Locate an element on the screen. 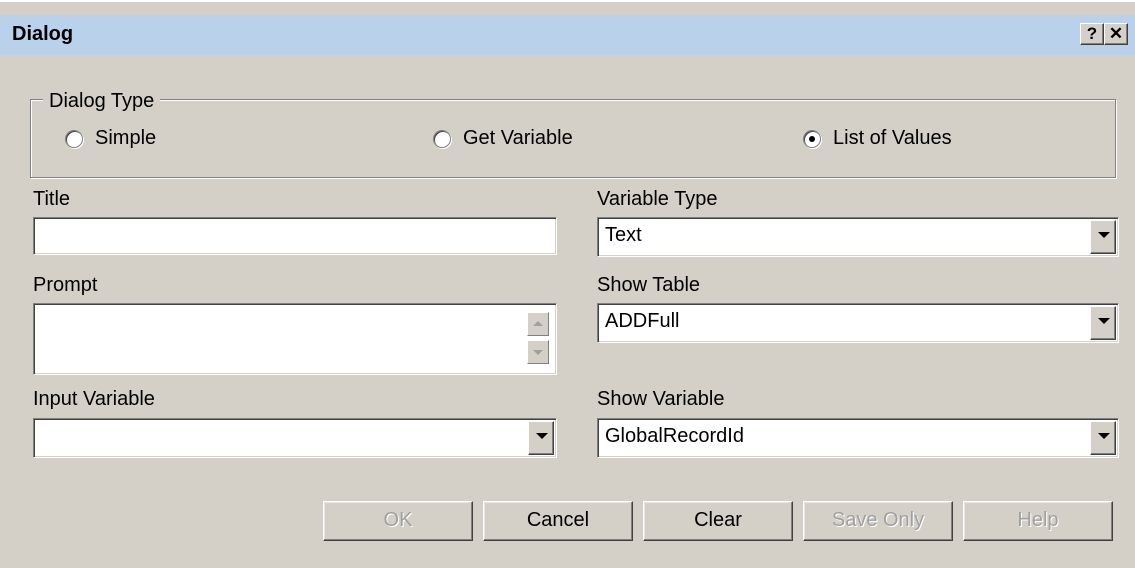 The width and height of the screenshot is (1135, 568). clear-button: Clear is located at coordinates (718, 521).